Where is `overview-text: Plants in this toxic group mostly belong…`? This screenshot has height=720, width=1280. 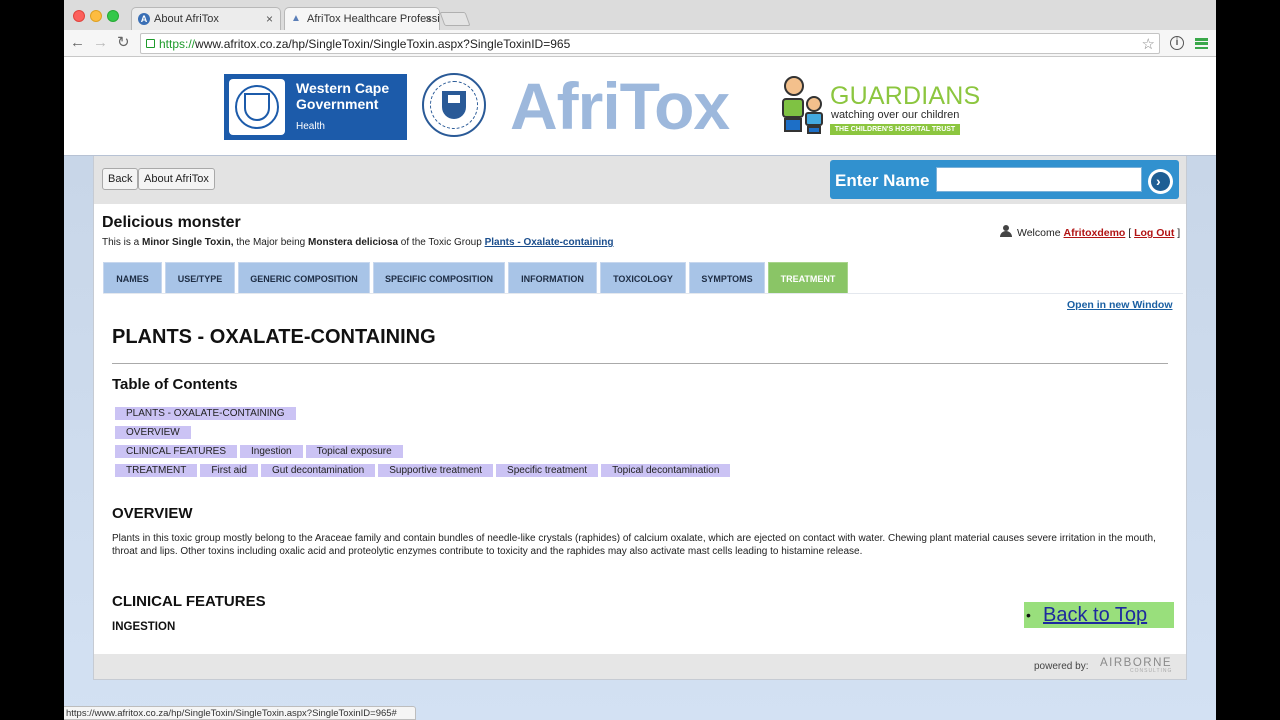 overview-text: Plants in this toxic group mostly belong… is located at coordinates (634, 545).